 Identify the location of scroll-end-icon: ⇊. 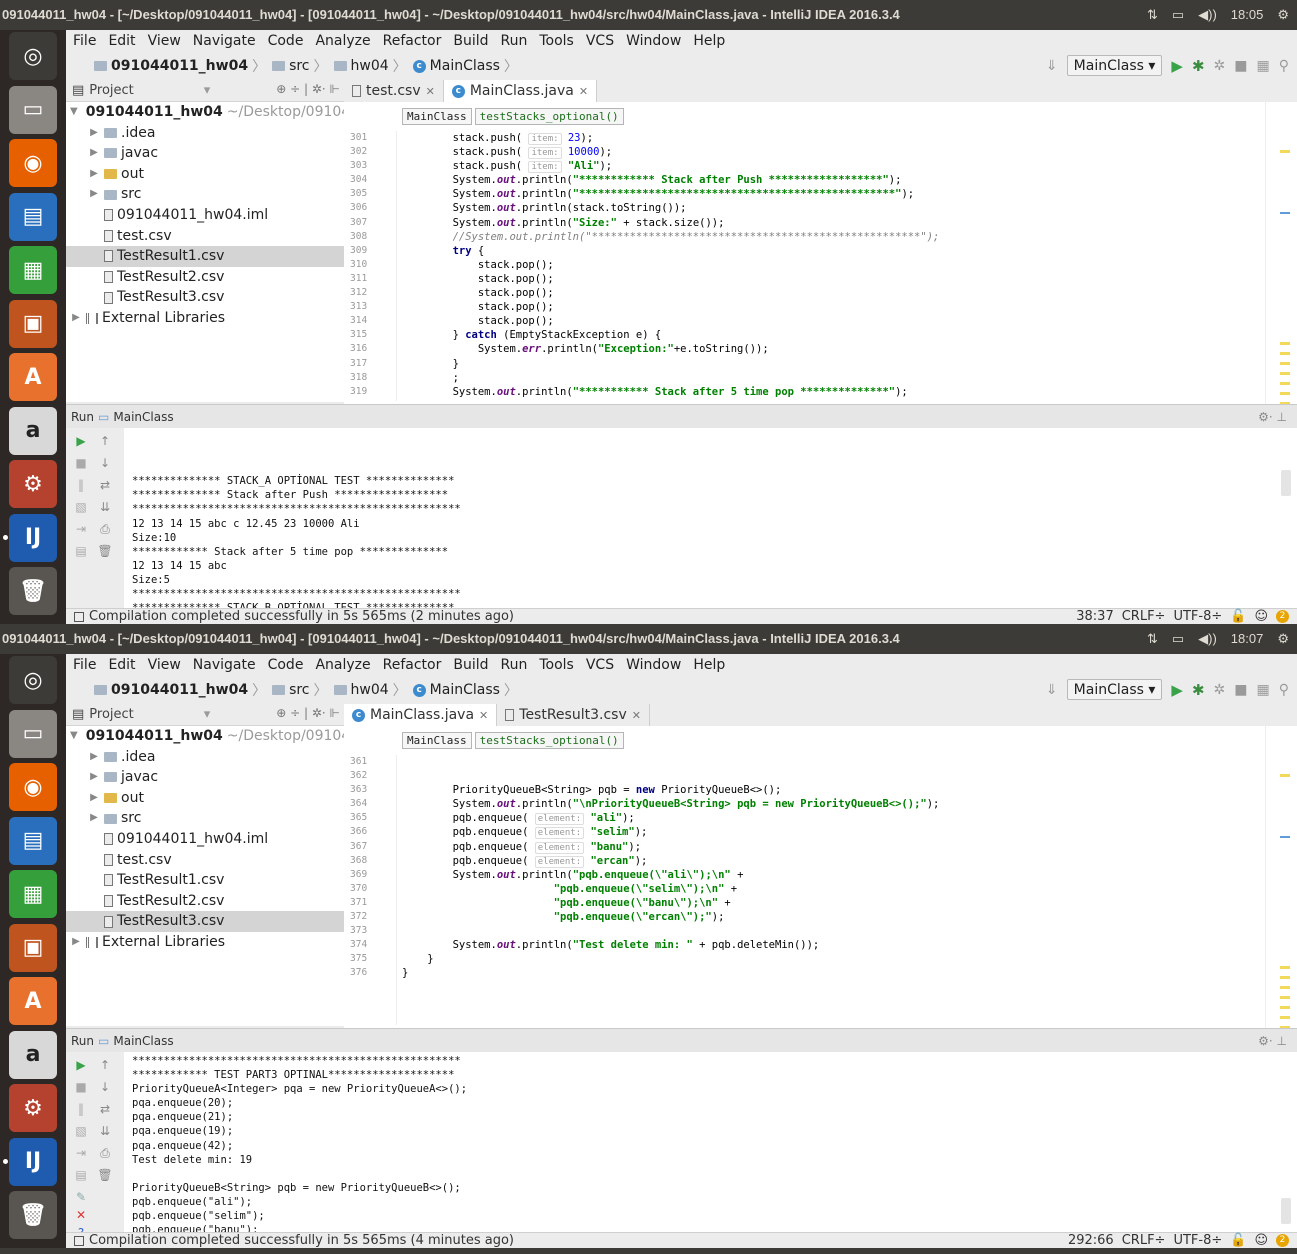
(105, 507).